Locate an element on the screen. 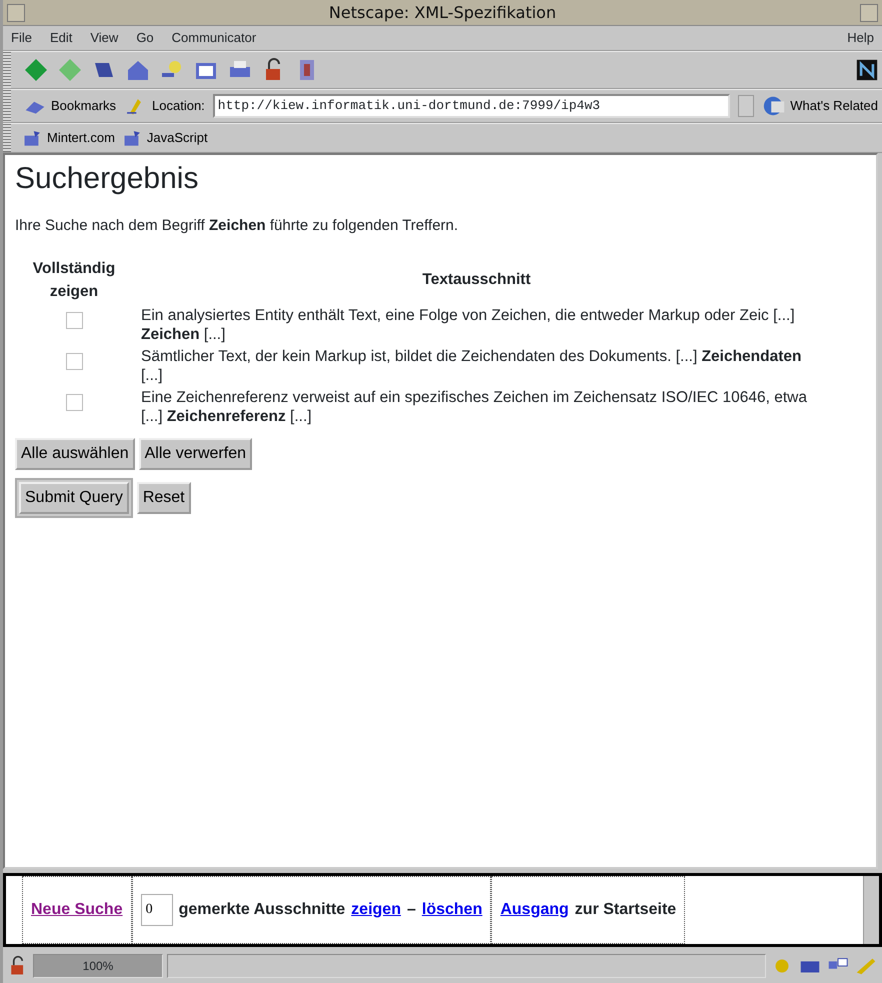 The height and width of the screenshot is (983, 882). window-title: Netscape: XML-Spezifikation is located at coordinates (443, 13).